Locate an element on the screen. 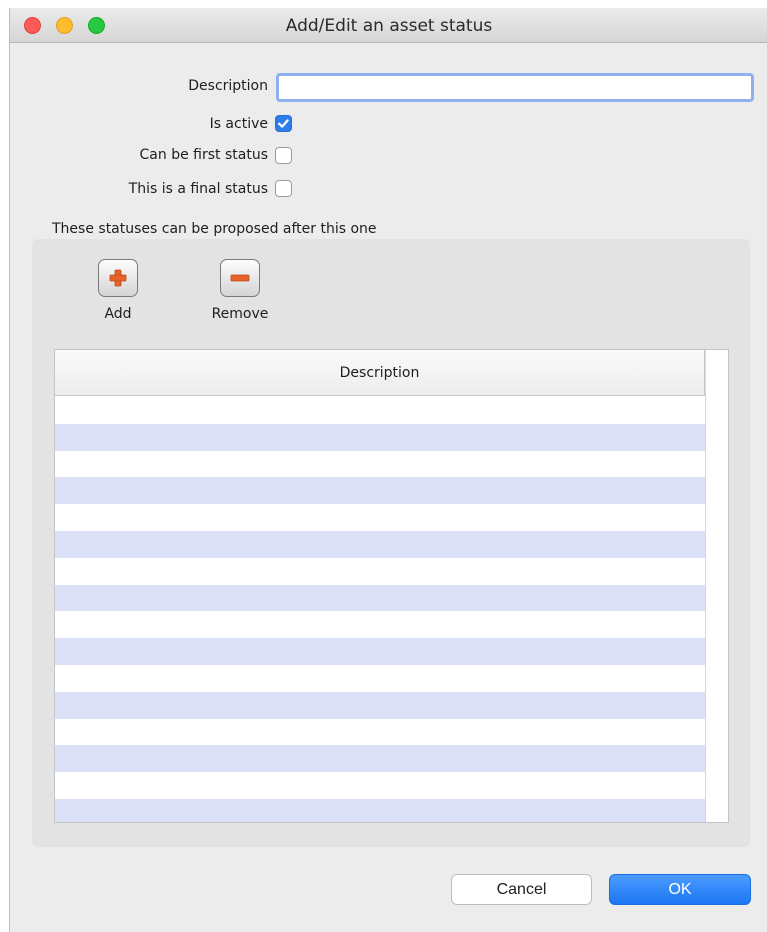  final-status-label: This is a final status is located at coordinates (198, 189).